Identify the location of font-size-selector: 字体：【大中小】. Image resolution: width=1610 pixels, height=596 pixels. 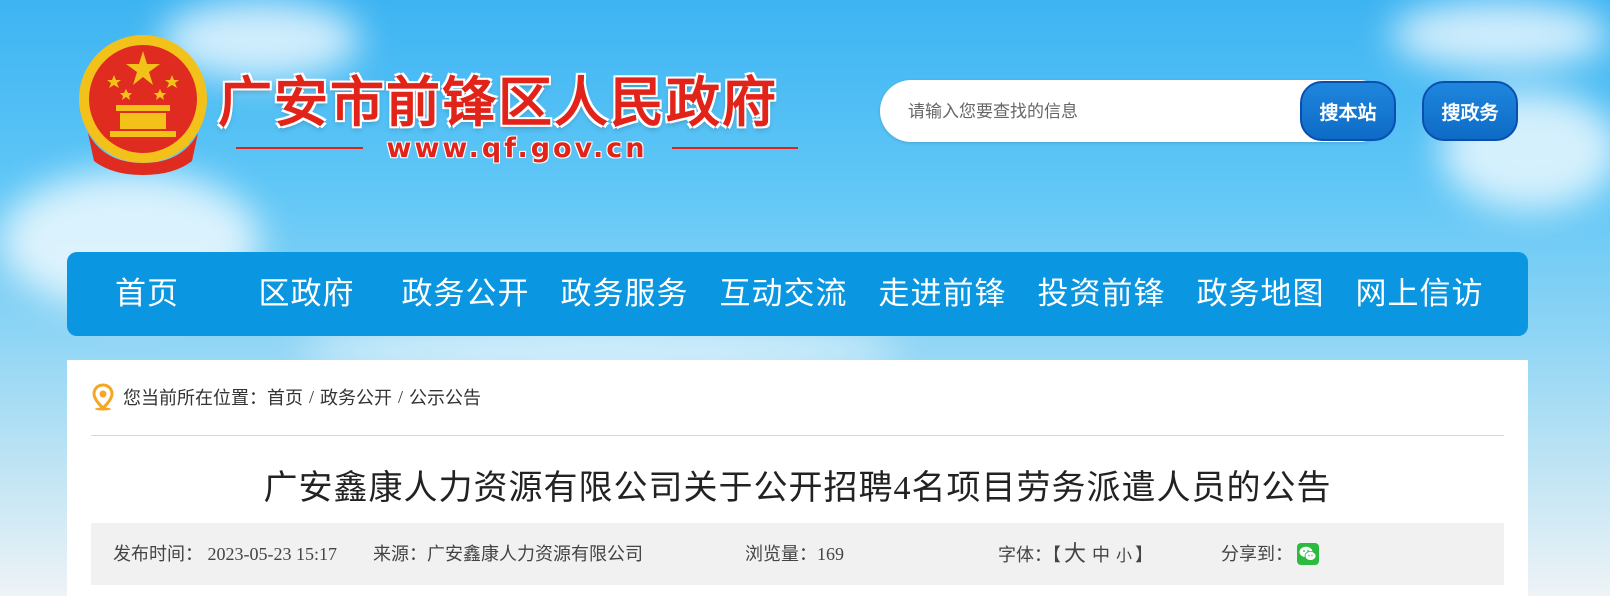
(1075, 555).